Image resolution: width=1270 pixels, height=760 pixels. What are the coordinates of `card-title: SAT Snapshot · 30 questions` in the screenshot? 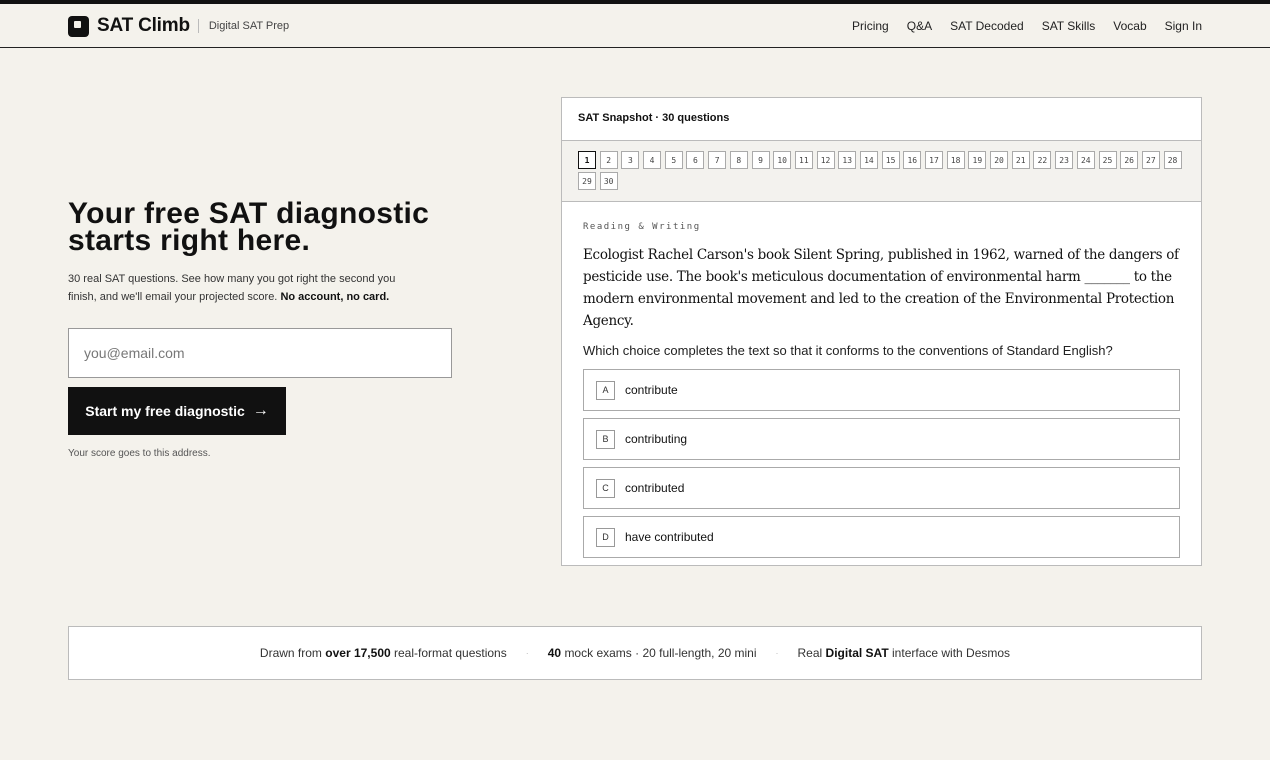 It's located at (881, 119).